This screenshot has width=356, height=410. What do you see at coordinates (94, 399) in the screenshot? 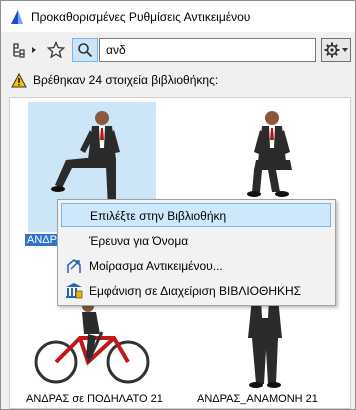
I see `result-item-label: ΑΝΔΡΑΣ σε ΠΟΔΗΛΑΤΟ 21` at bounding box center [94, 399].